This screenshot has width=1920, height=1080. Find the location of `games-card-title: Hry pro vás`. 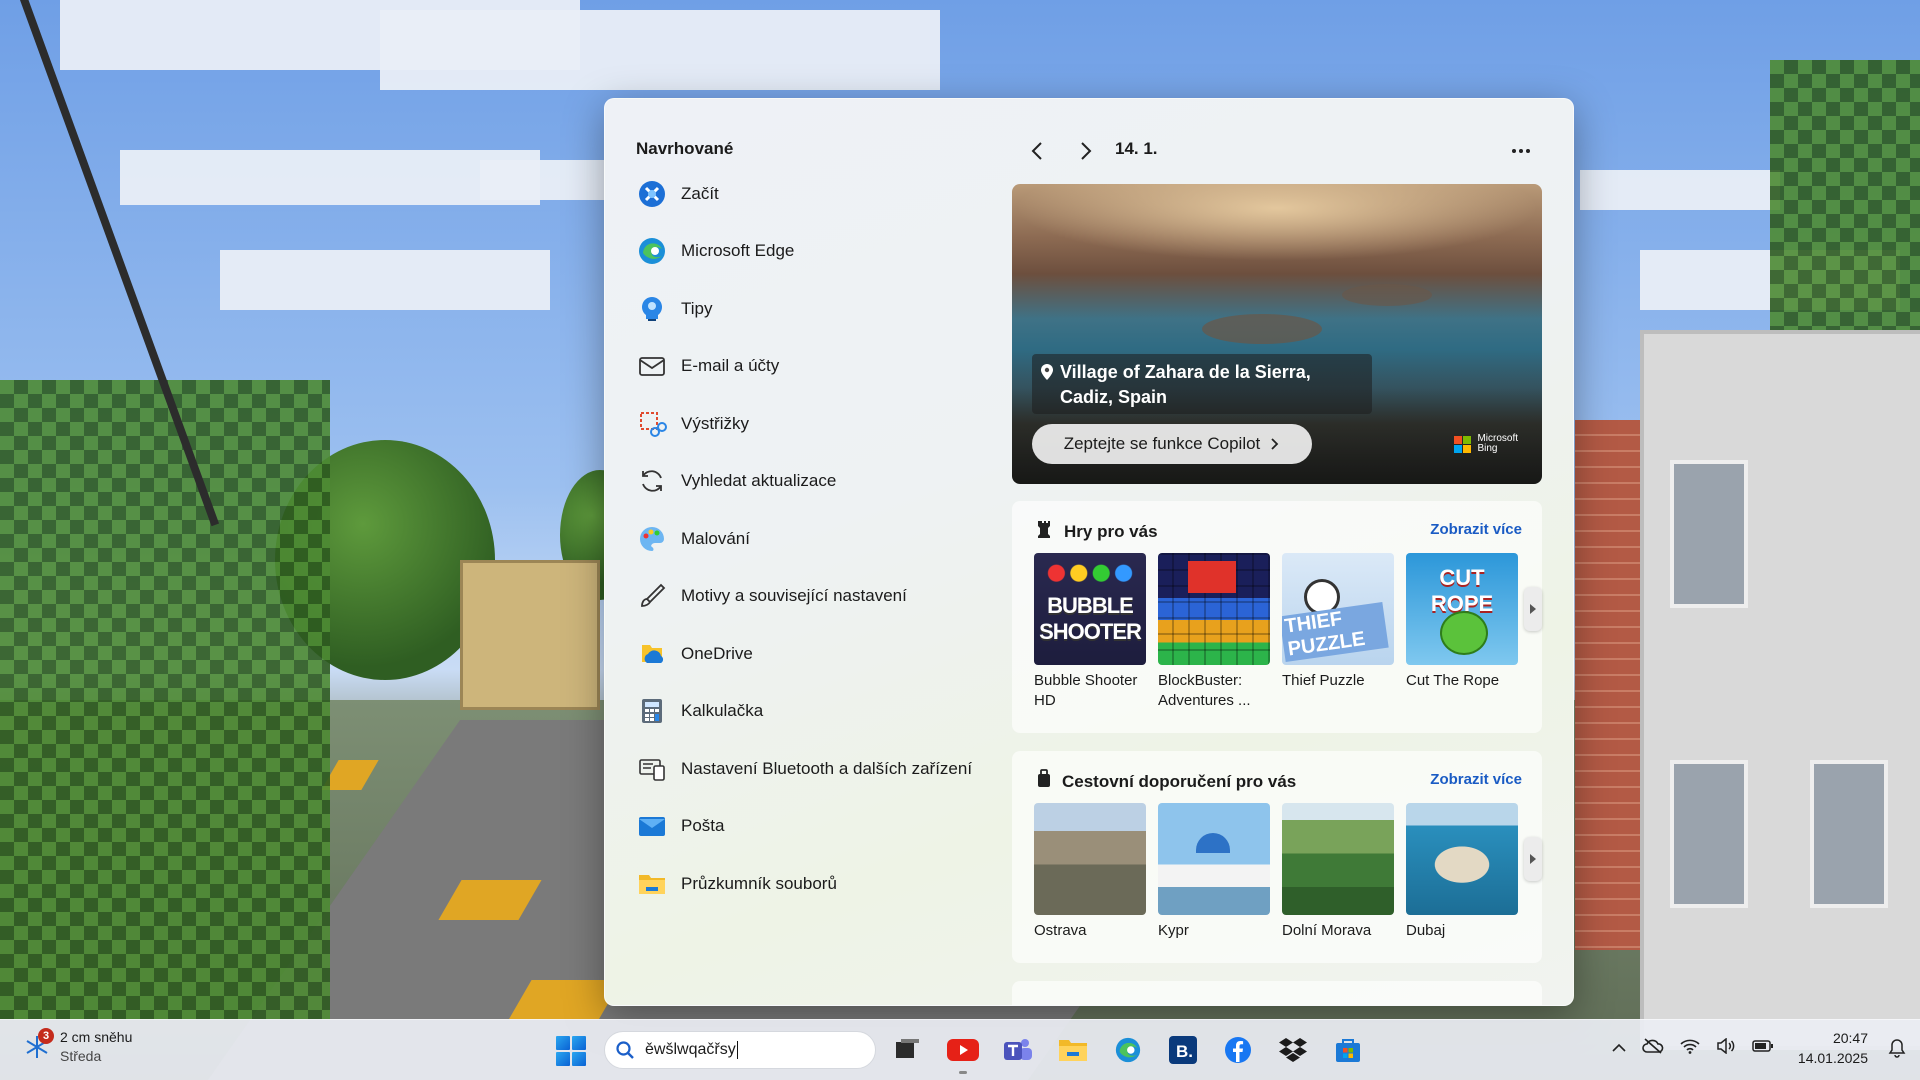

games-card-title: Hry pro vás is located at coordinates (1111, 531).